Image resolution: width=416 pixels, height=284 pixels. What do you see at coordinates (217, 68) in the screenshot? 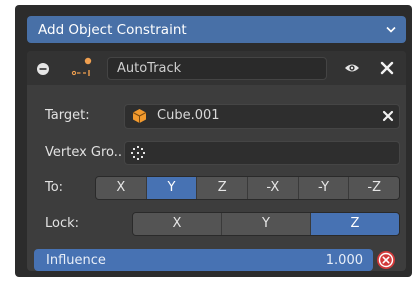
I see `constraint-name-input: AutoTrack` at bounding box center [217, 68].